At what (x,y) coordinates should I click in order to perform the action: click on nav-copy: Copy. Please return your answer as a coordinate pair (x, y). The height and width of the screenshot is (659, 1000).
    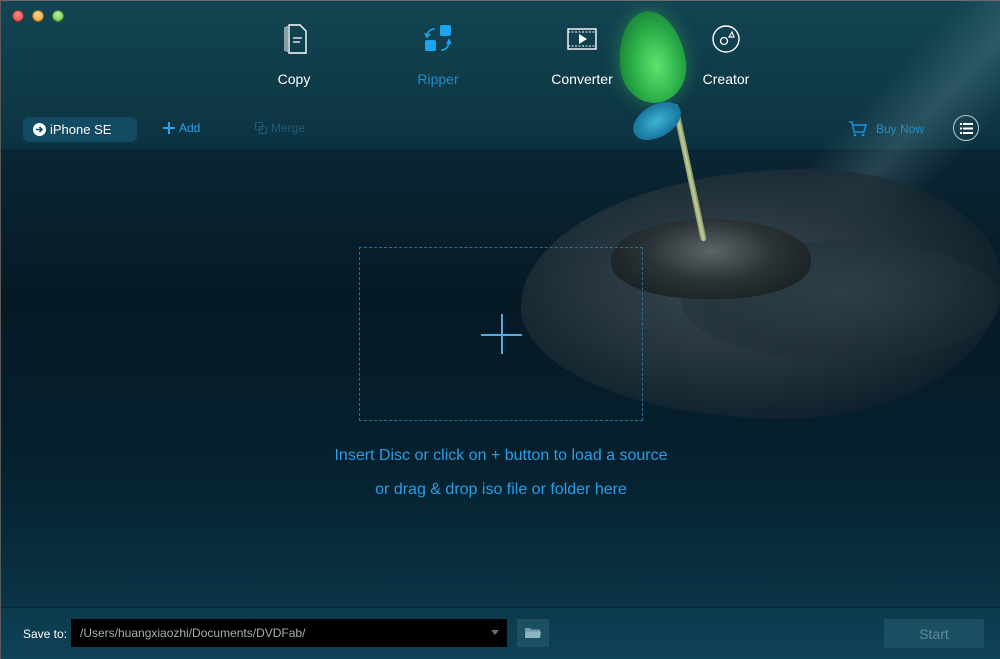
    Looking at the image, I should click on (294, 60).